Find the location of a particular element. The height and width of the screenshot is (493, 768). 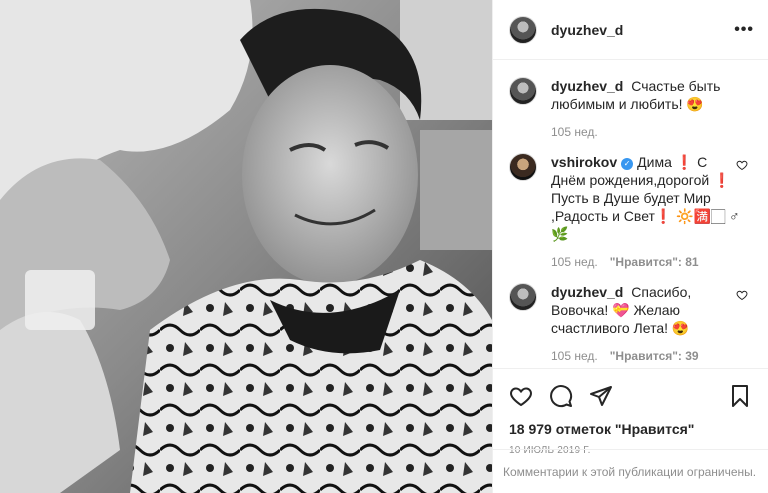

author-username: dyuzhev_d is located at coordinates (642, 30).